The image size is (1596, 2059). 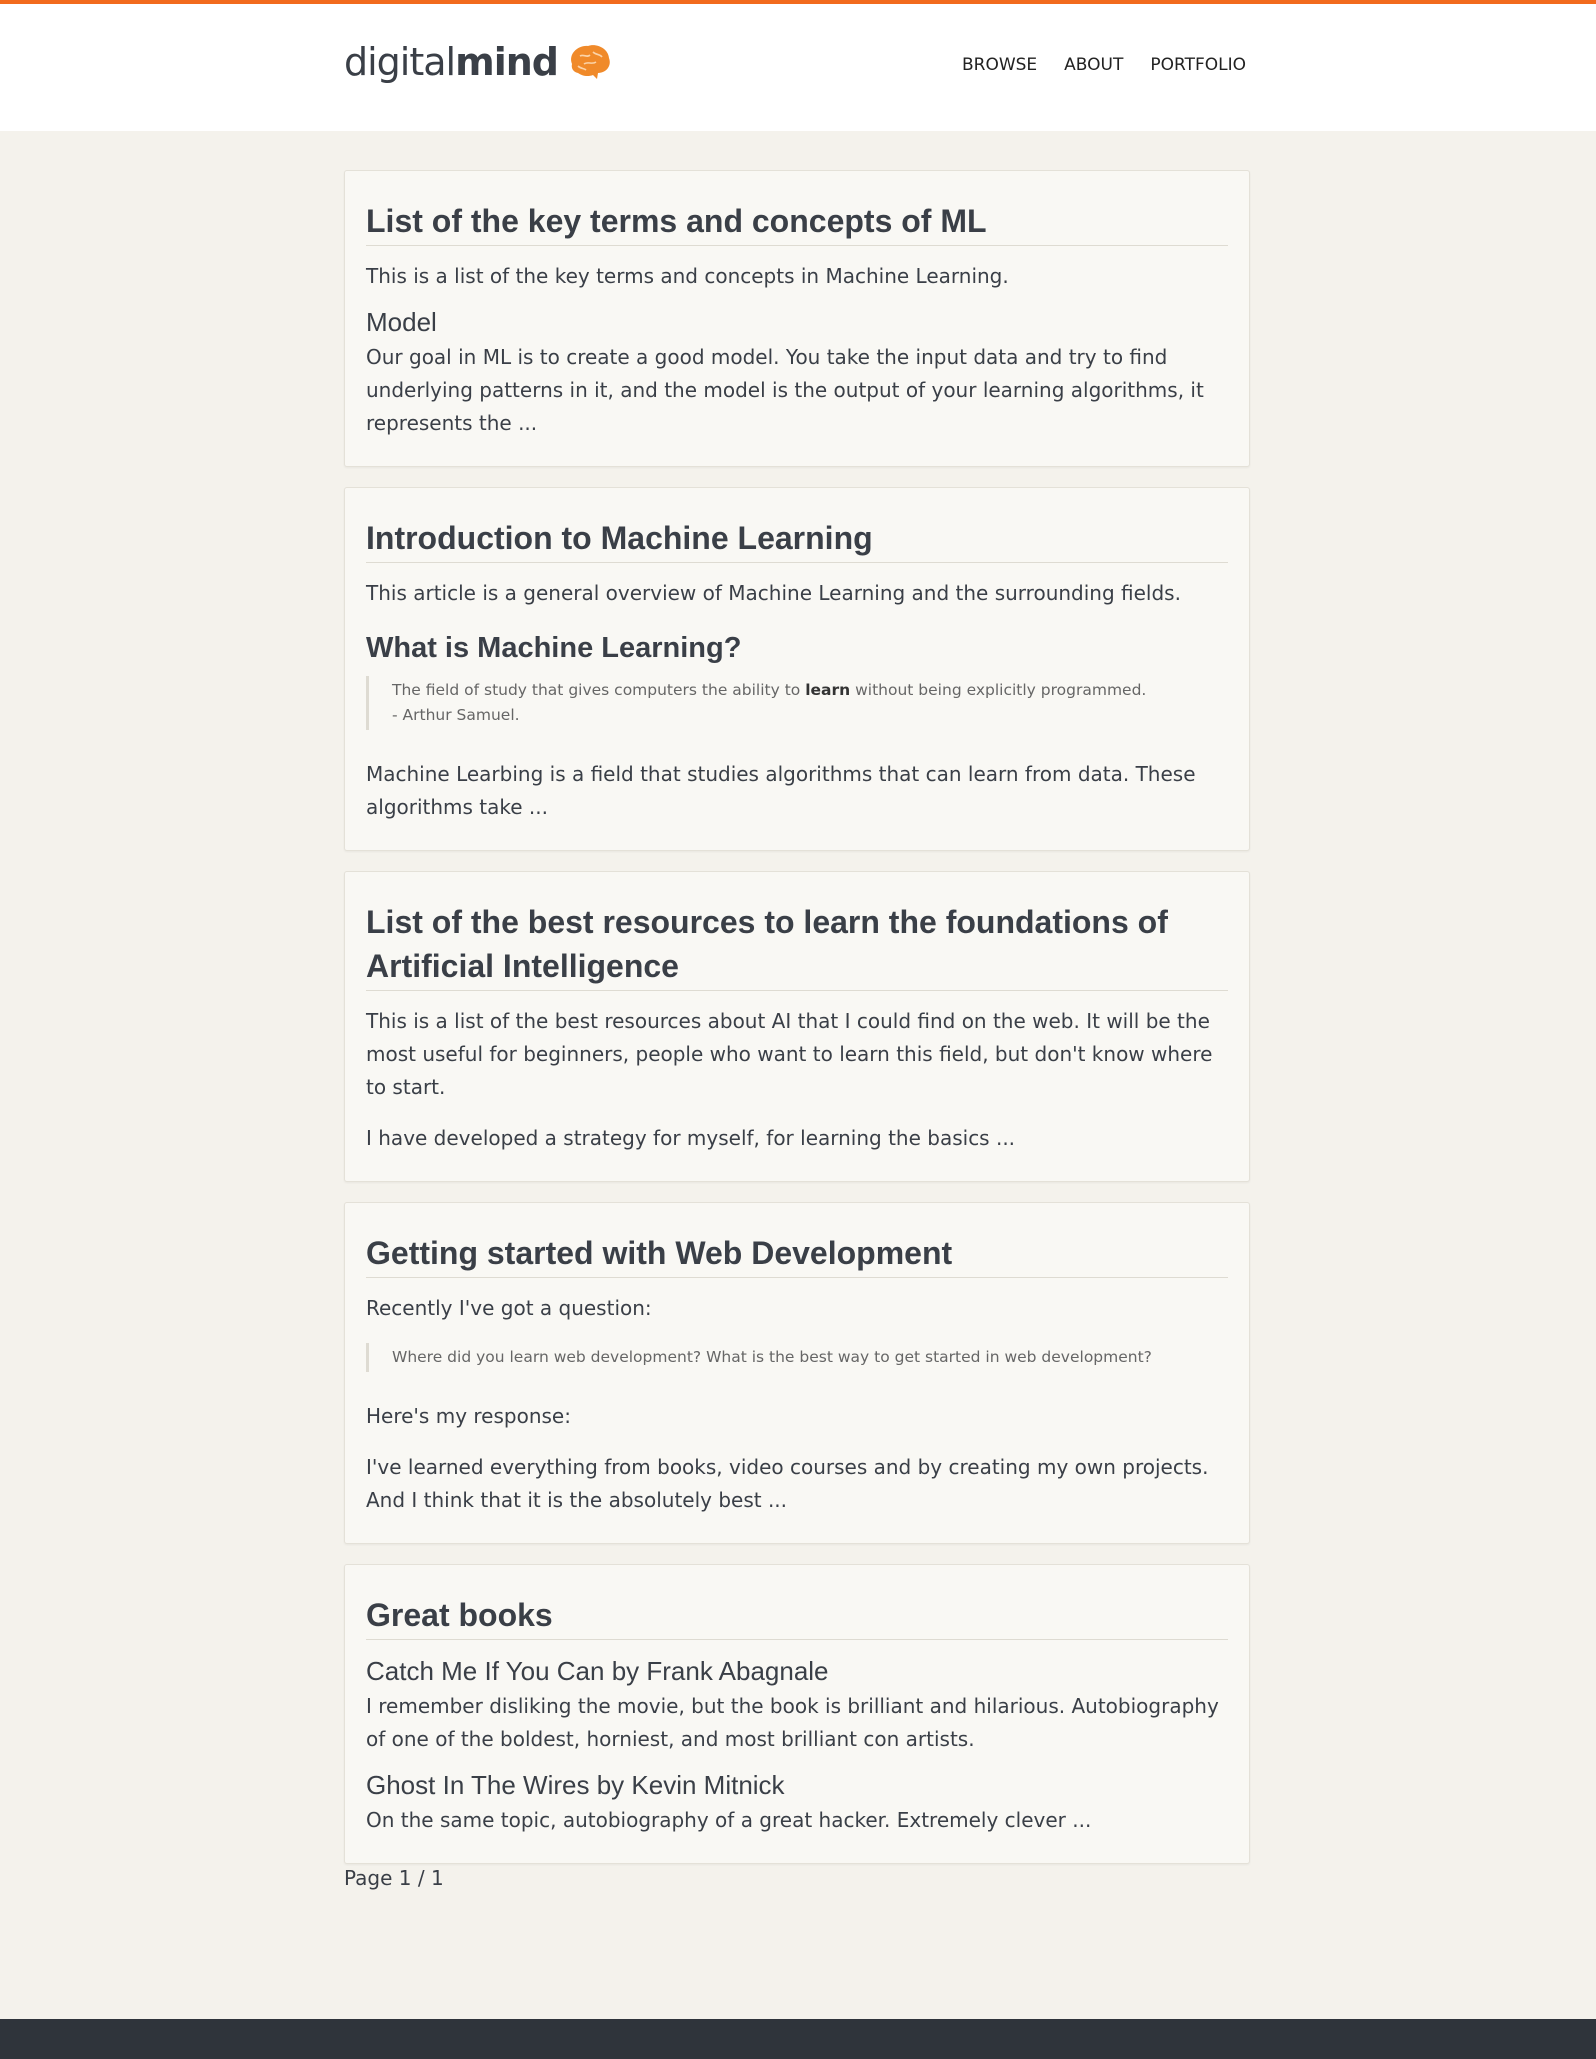 I want to click on main-nav: BROWSE ABOUT PORTFOLIO, so click(x=1104, y=65).